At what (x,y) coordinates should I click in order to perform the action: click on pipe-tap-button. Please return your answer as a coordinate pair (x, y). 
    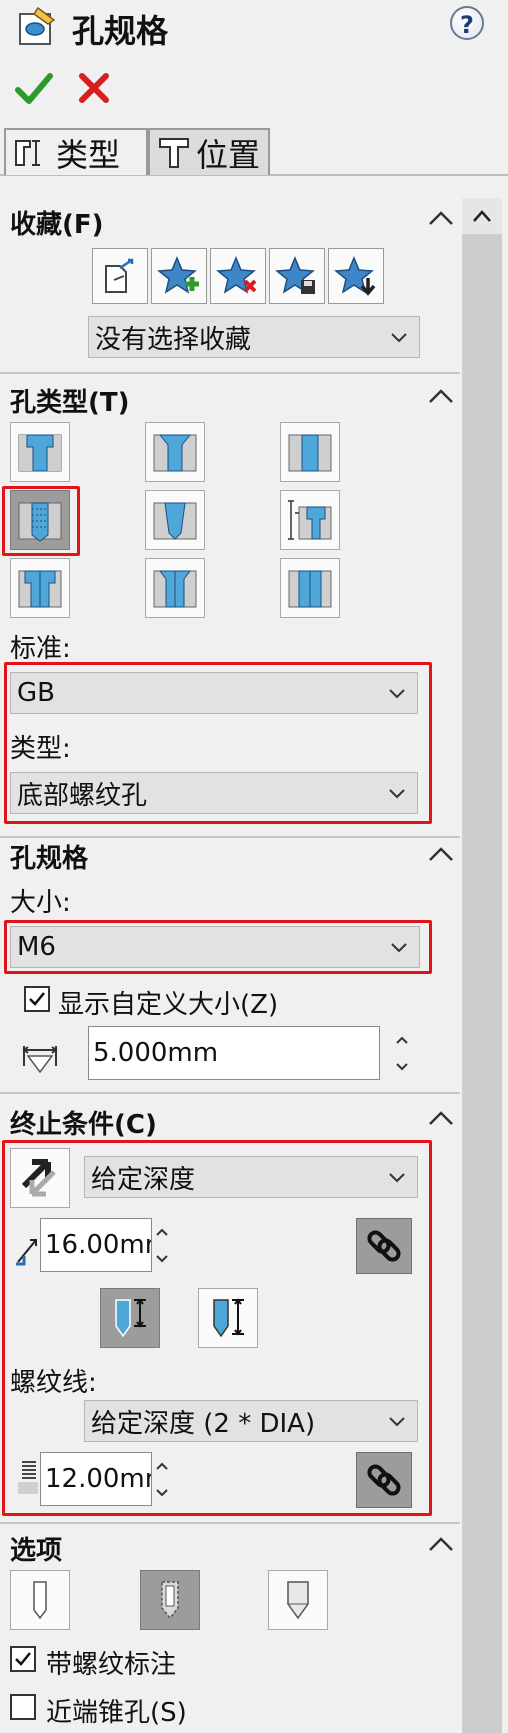
    Looking at the image, I should click on (175, 520).